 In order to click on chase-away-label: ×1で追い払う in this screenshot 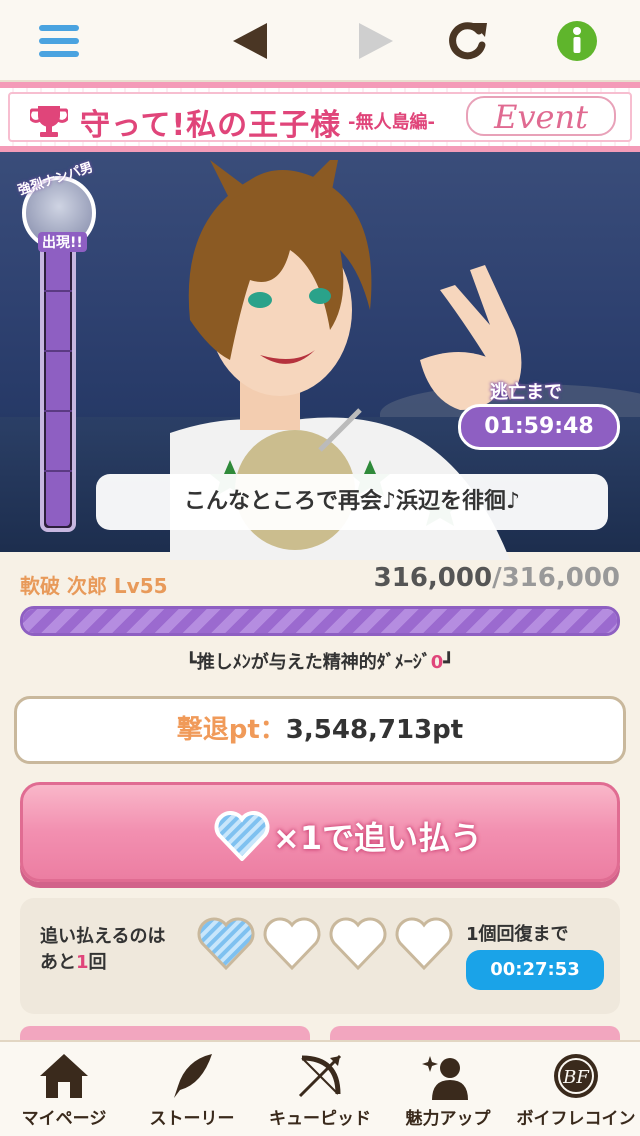, I will do `click(378, 838)`.